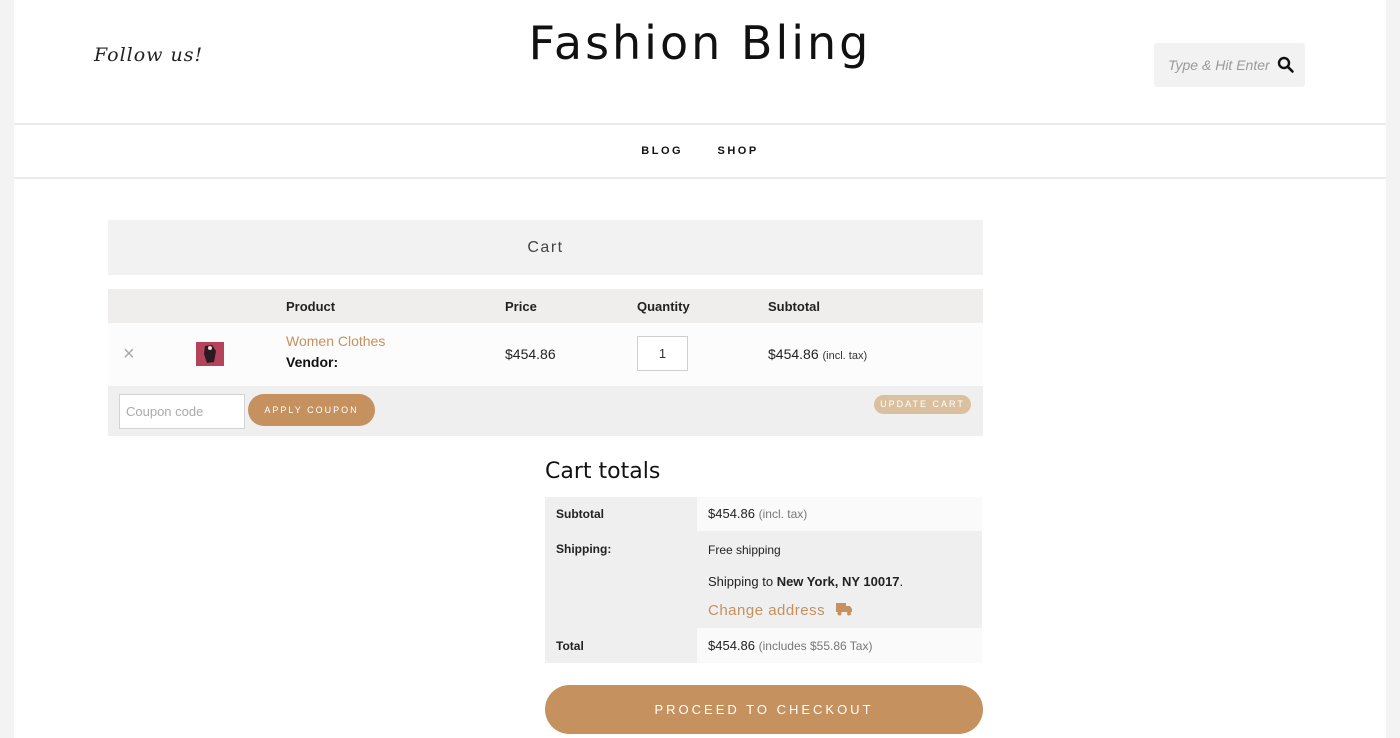 This screenshot has height=738, width=1400. Describe the element at coordinates (662, 151) in the screenshot. I see `nav-item-blog: BLOG` at that location.